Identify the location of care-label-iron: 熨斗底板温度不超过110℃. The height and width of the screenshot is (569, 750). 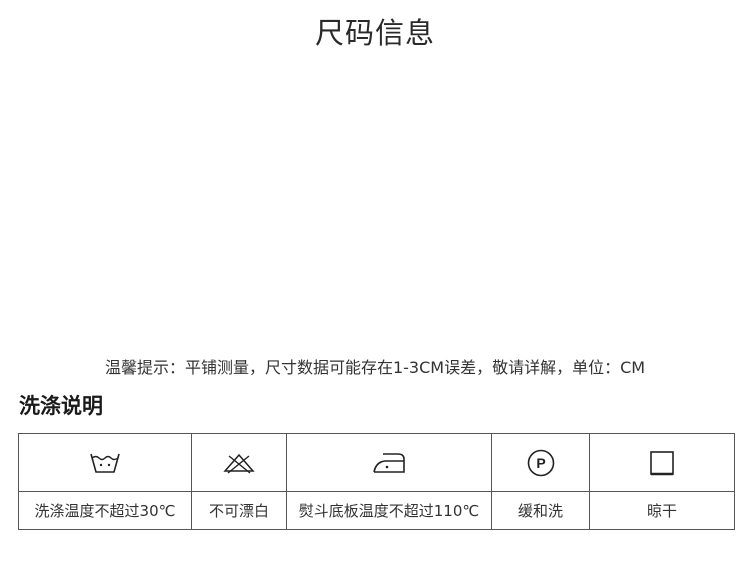
(389, 510).